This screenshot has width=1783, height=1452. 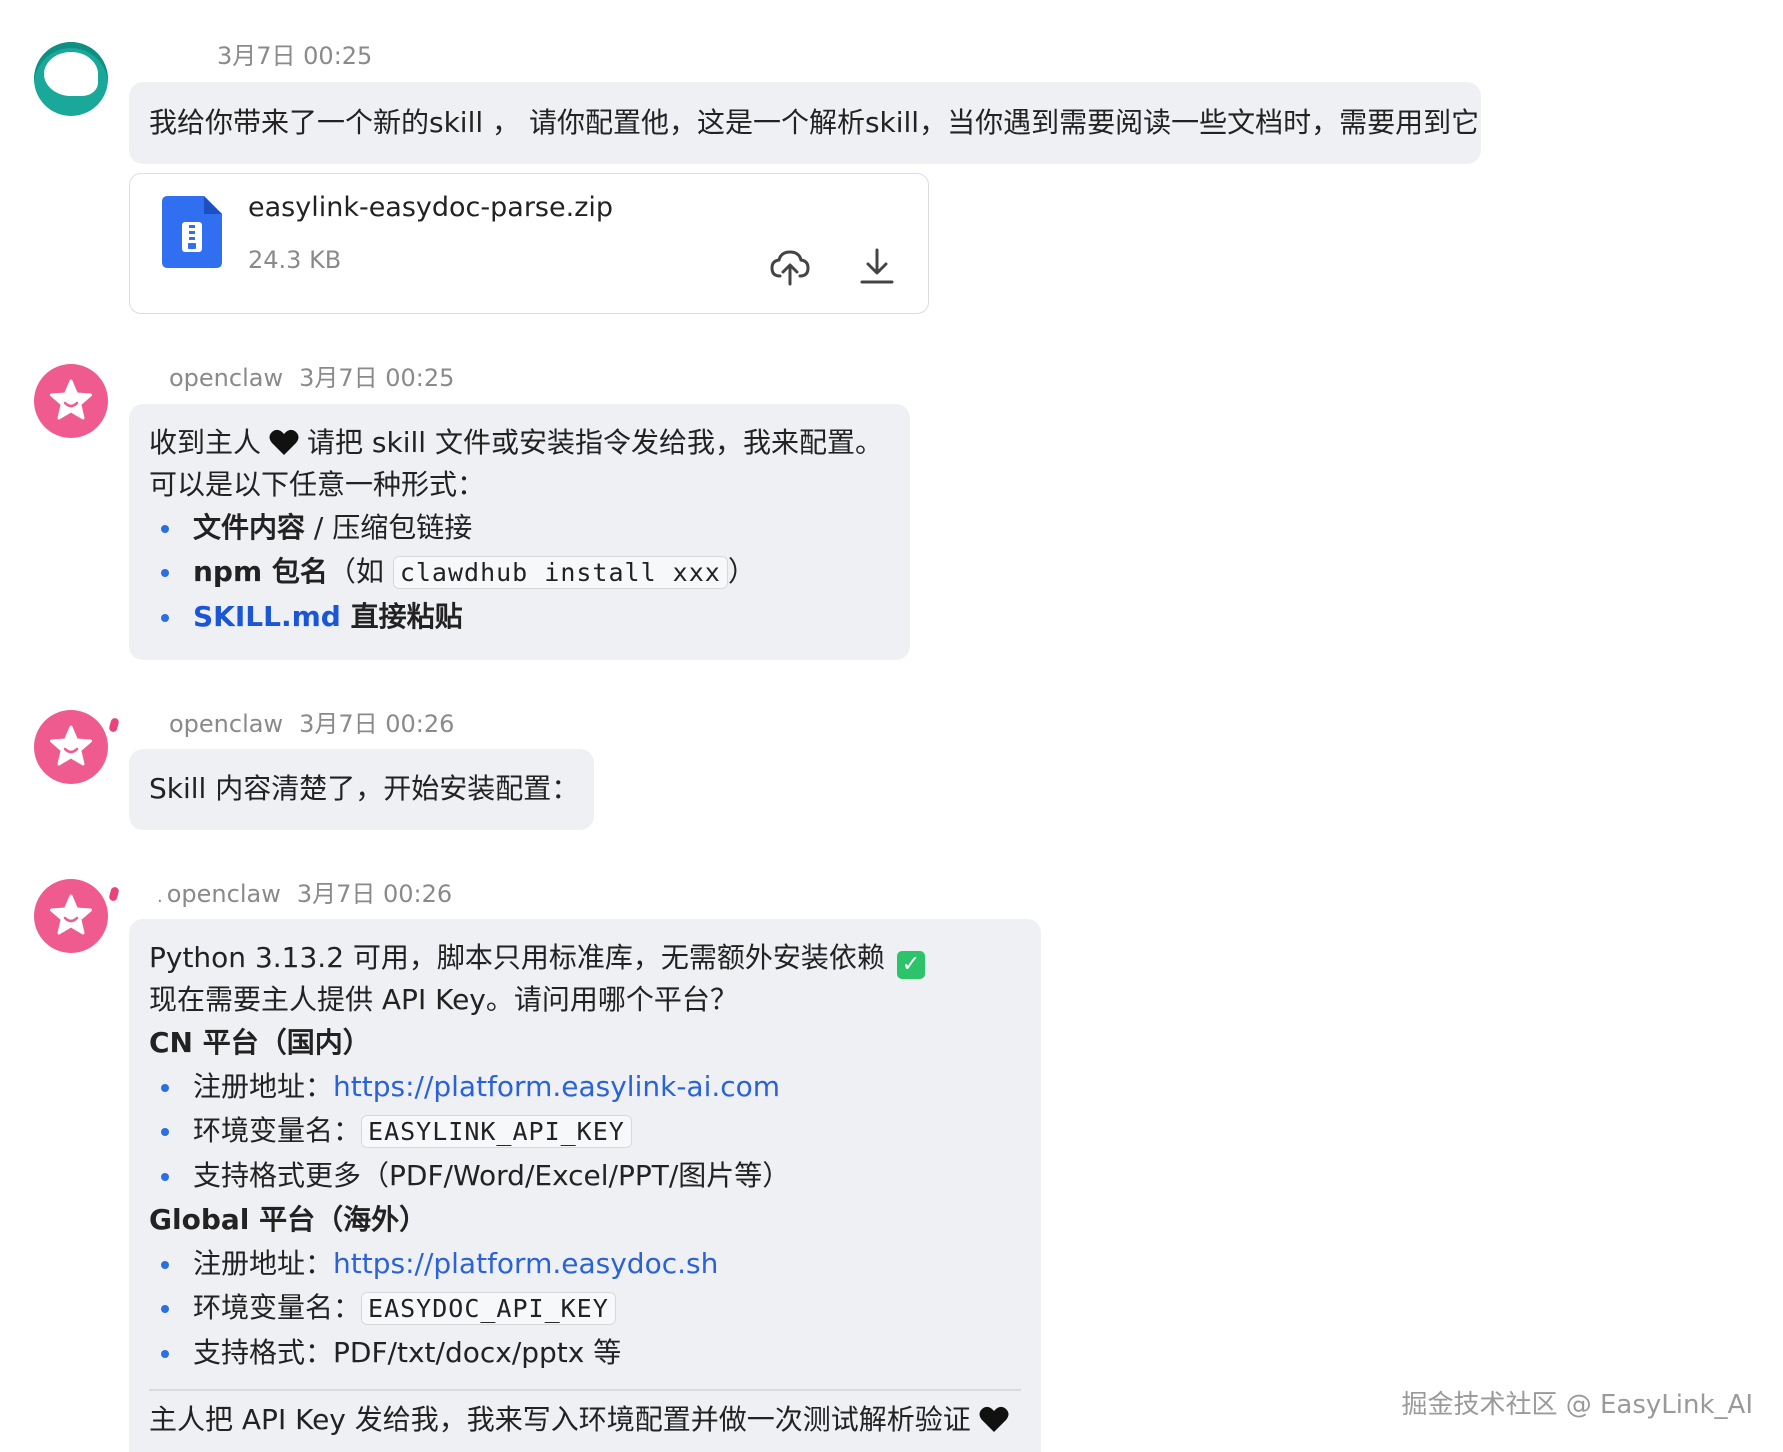 I want to click on message-meta: openclaw 3月7日 00:26, so click(x=311, y=721).